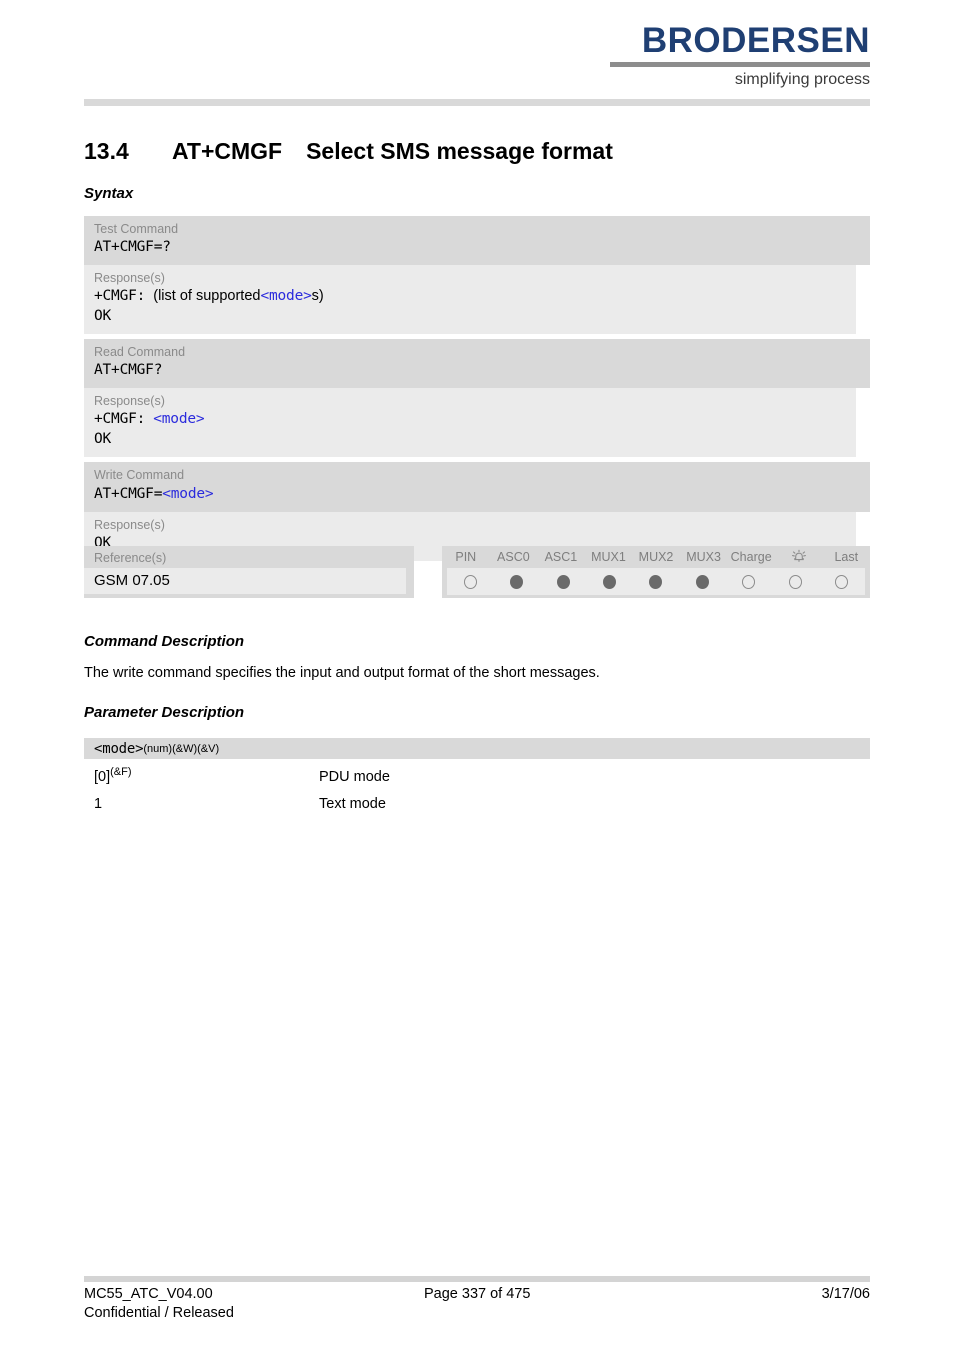  I want to click on footer-page-number: Page 337 of 475, so click(477, 1294).